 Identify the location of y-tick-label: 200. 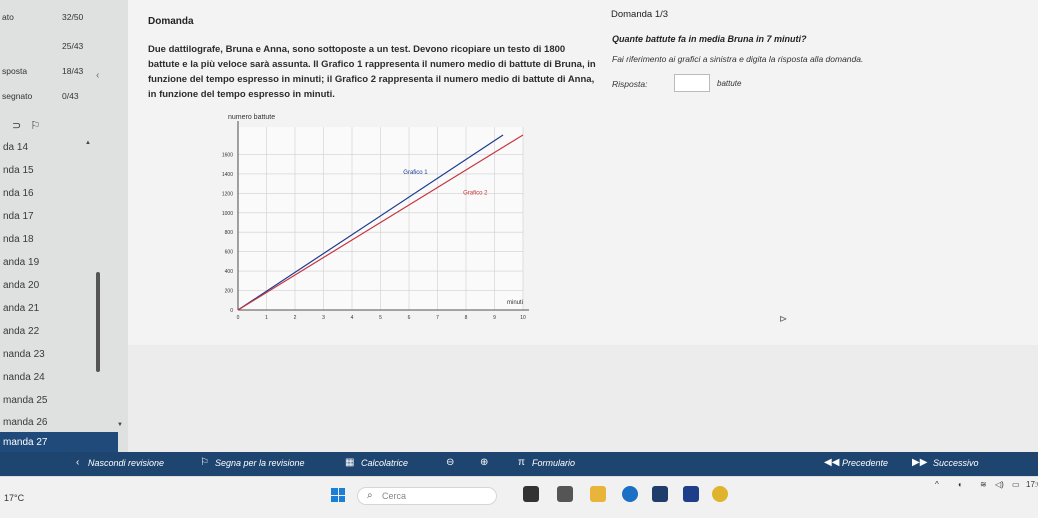
(229, 292).